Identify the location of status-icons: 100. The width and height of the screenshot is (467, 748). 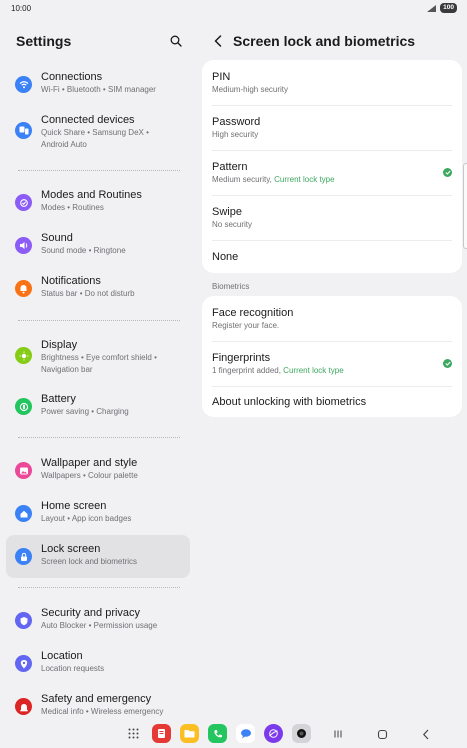
(442, 8).